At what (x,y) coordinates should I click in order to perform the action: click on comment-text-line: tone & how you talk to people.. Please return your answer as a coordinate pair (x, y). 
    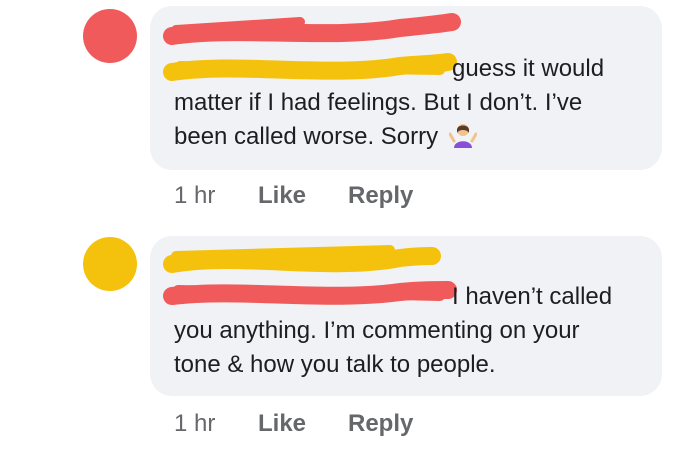
    Looking at the image, I should click on (335, 364).